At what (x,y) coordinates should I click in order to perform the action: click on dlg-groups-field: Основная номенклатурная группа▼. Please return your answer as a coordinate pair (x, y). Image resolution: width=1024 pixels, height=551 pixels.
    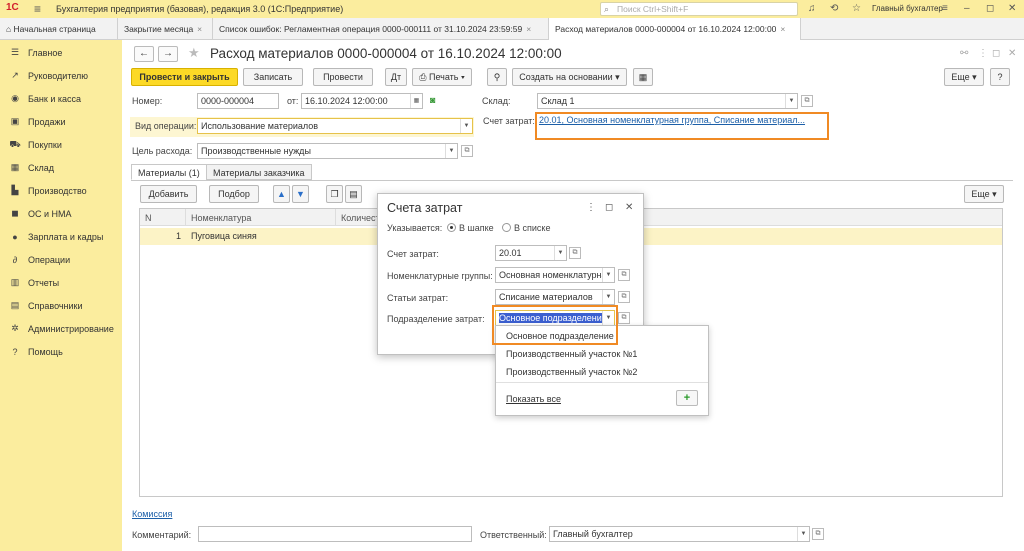
    Looking at the image, I should click on (555, 275).